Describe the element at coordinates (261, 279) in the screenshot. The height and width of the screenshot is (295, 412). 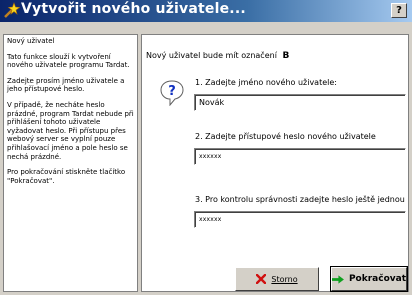
I see `red-x-icon` at that location.